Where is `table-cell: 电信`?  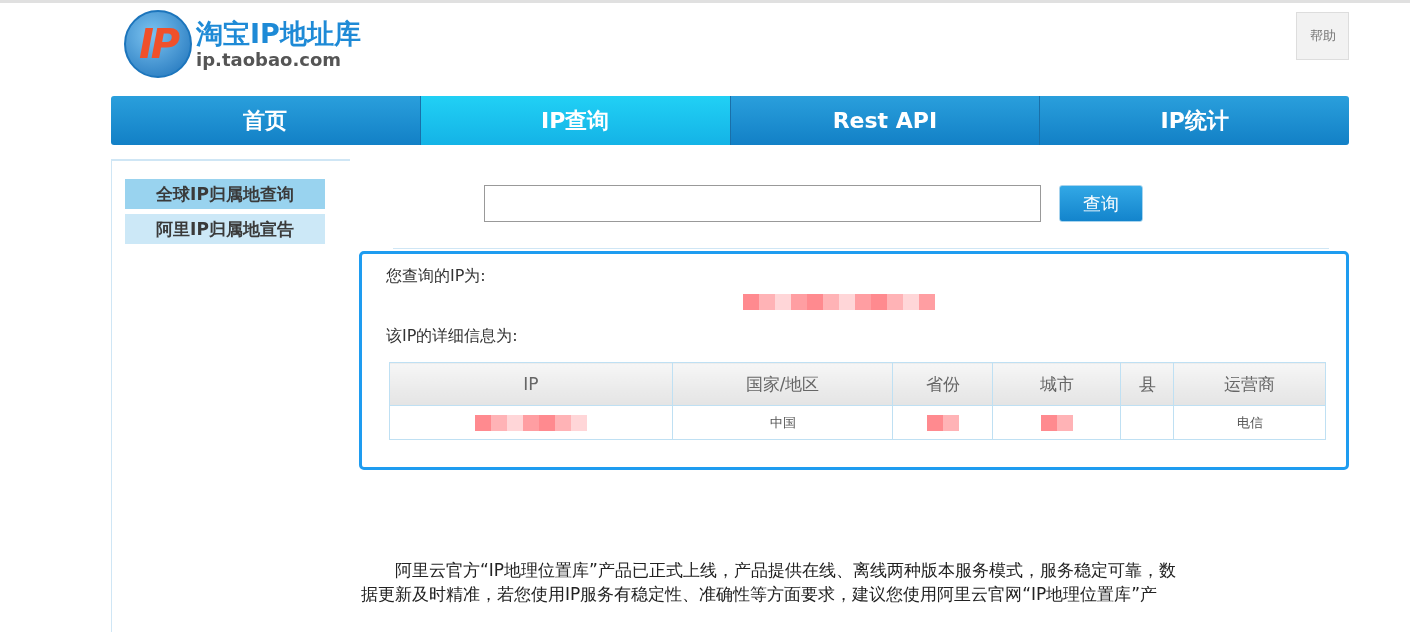 table-cell: 电信 is located at coordinates (1249, 422).